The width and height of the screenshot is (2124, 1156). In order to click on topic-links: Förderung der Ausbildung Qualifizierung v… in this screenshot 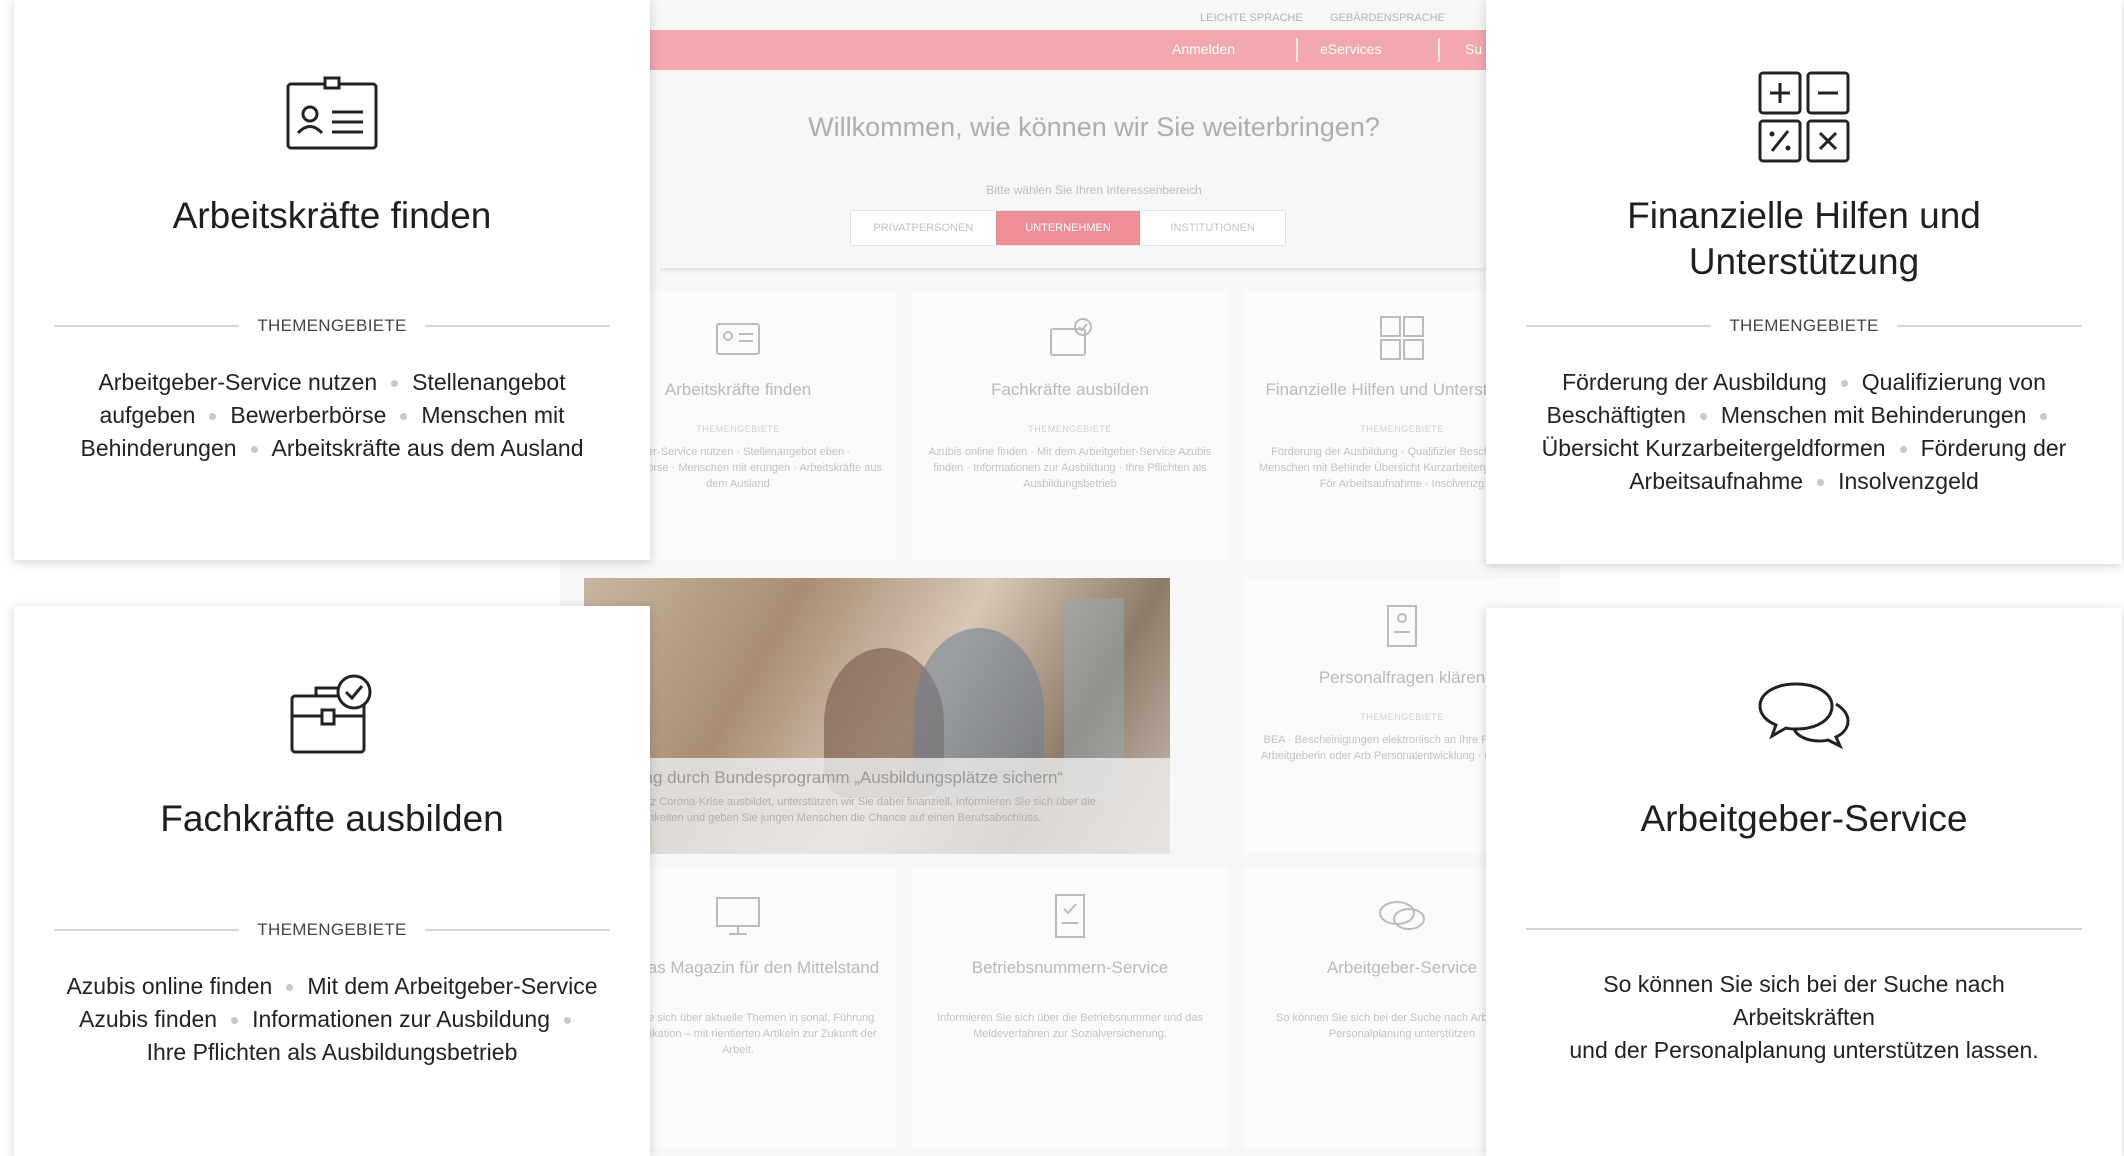, I will do `click(1804, 432)`.